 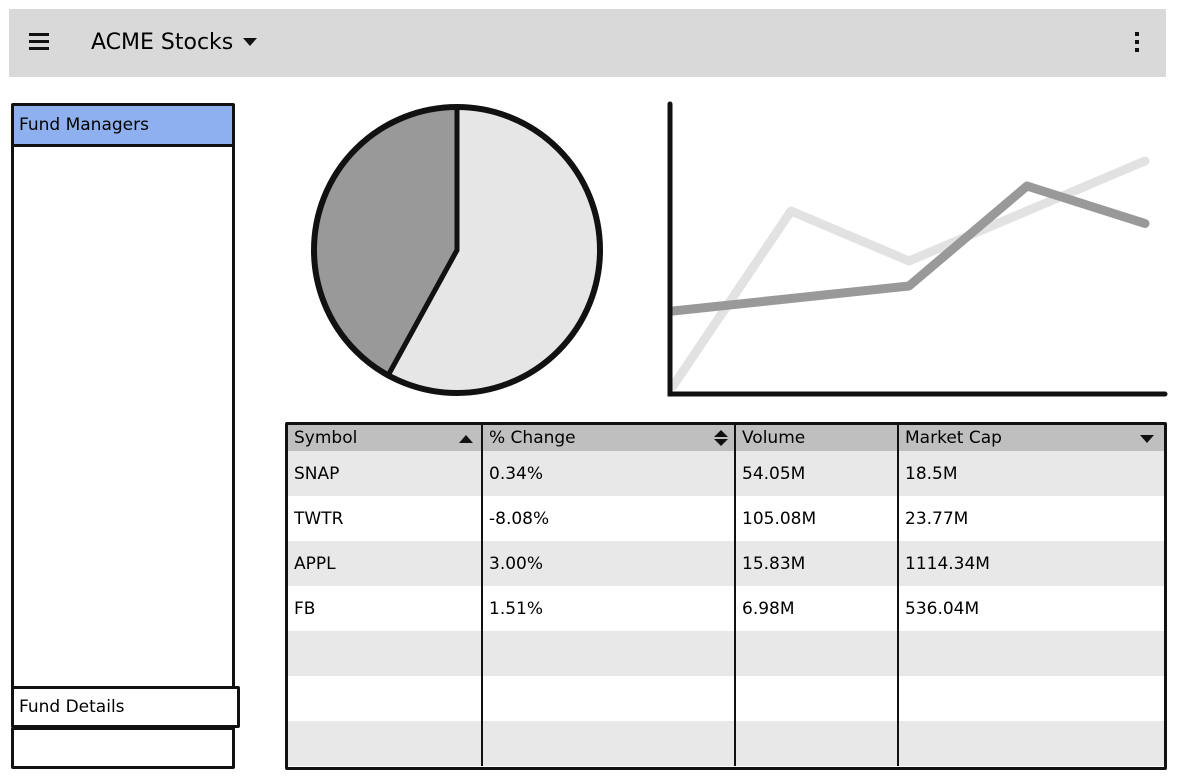 What do you see at coordinates (608, 608) in the screenshot?
I see `table-cell: 1.51%` at bounding box center [608, 608].